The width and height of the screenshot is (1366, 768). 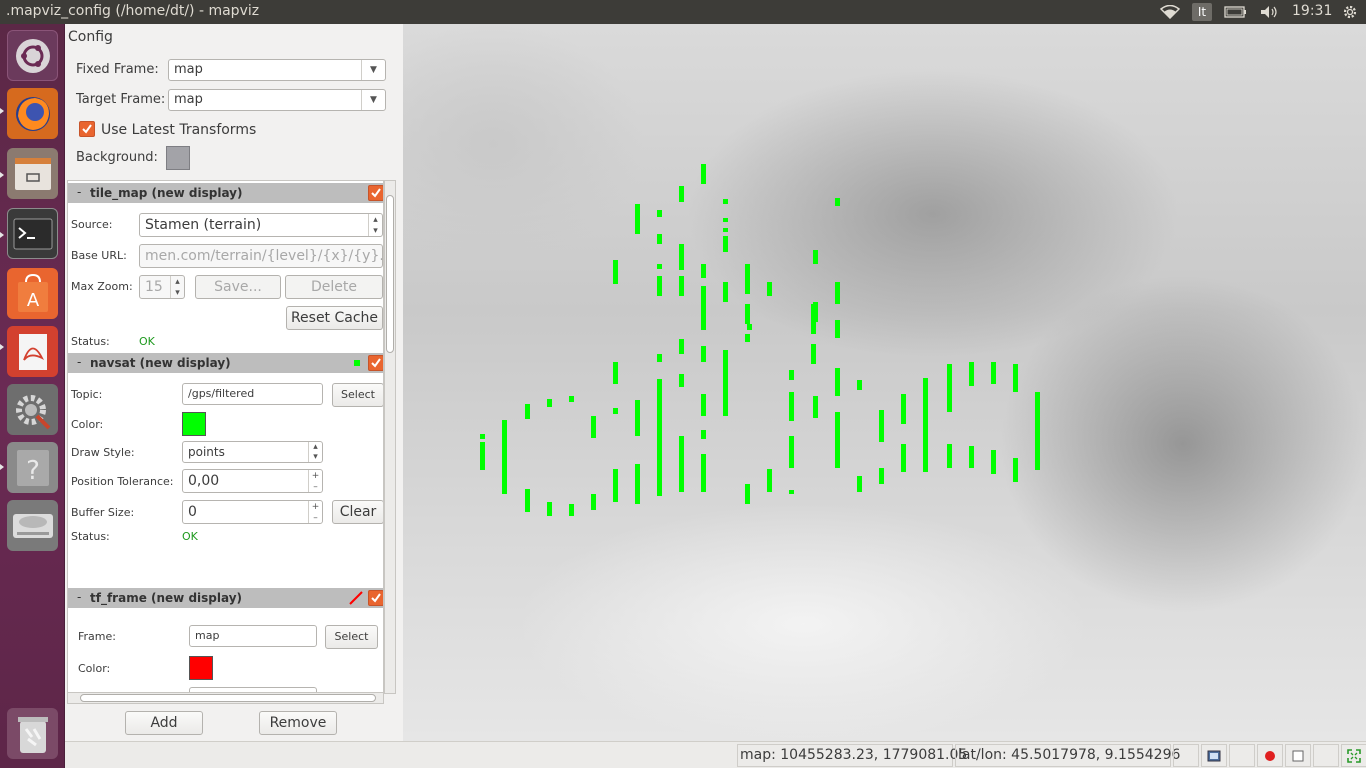 I want to click on map-coords: map: 10455283.23, 1779081.05, so click(x=852, y=755).